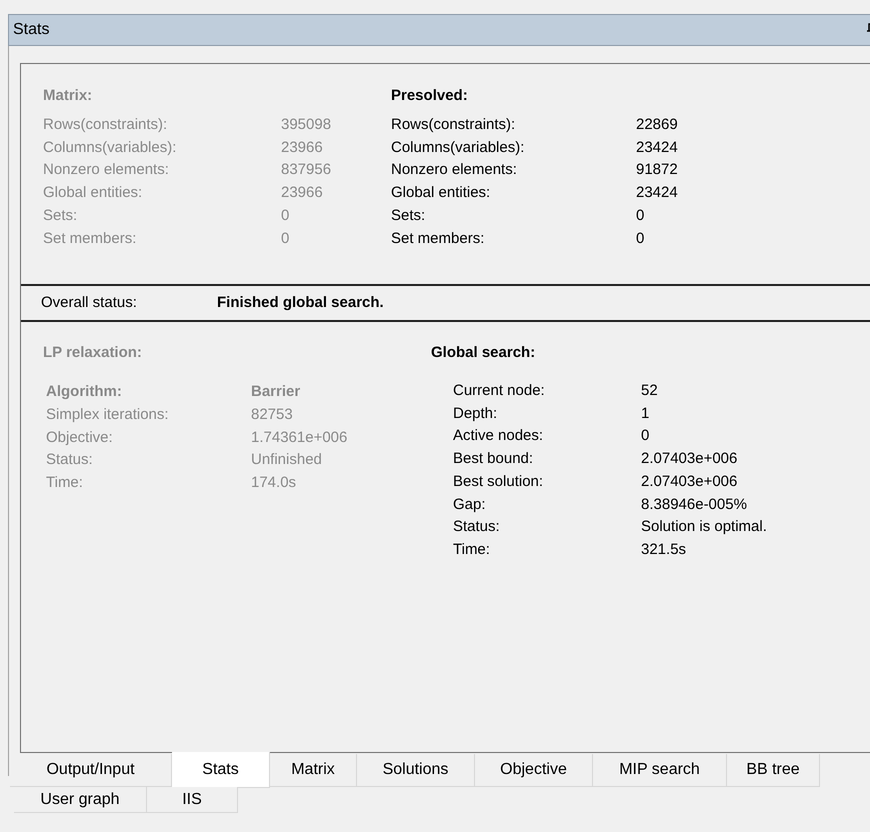 This screenshot has height=832, width=870. What do you see at coordinates (493, 459) in the screenshot?
I see `stat-label: Best bound:` at bounding box center [493, 459].